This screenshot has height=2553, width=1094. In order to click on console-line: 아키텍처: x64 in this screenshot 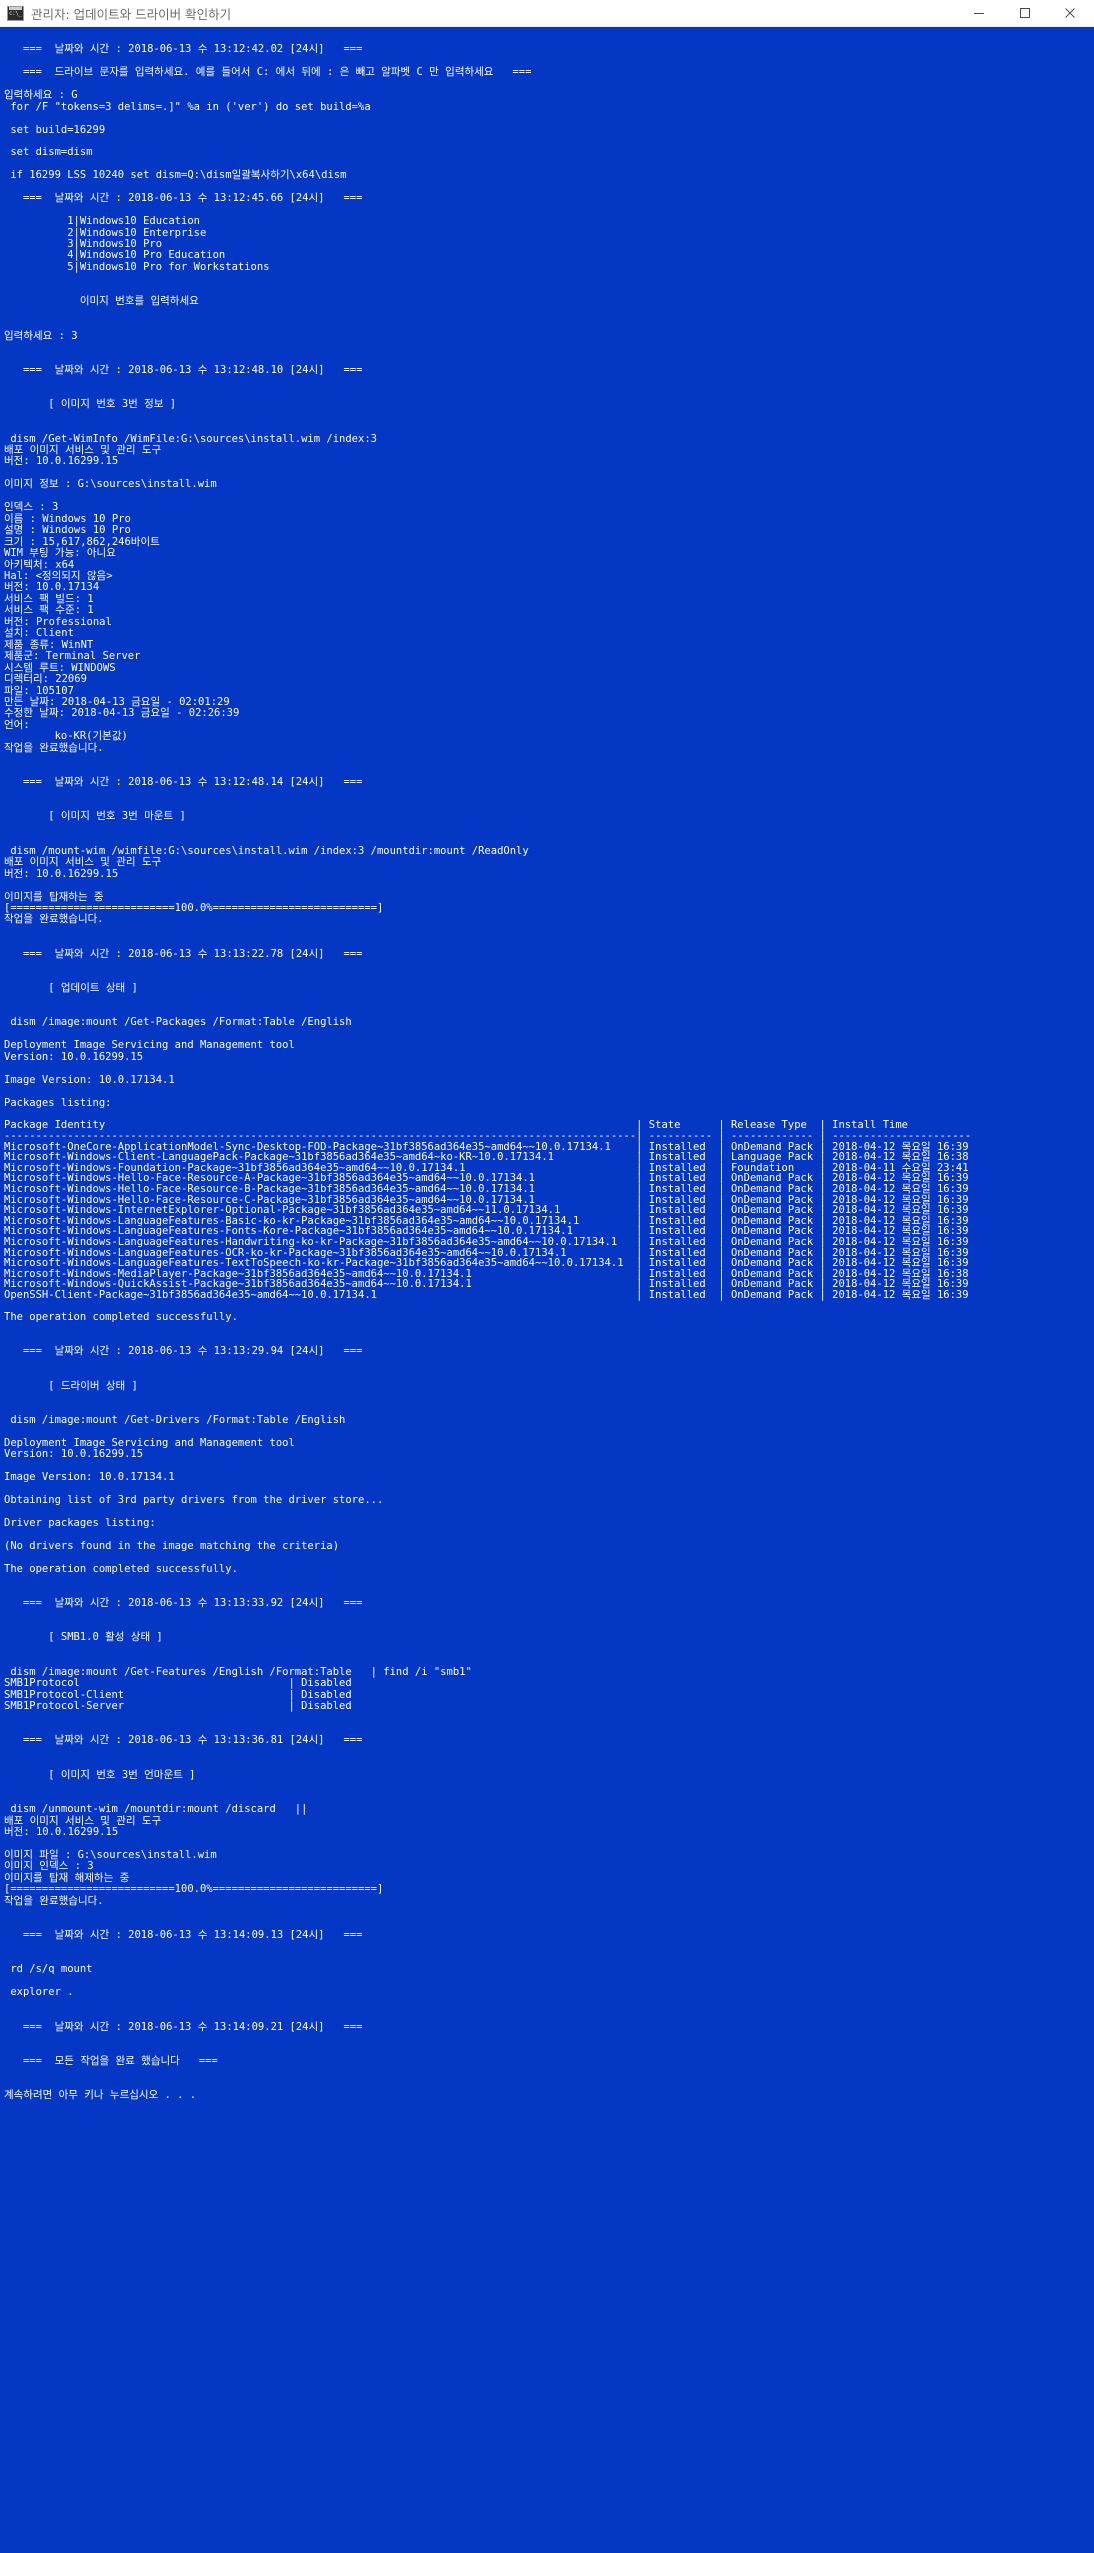, I will do `click(39, 564)`.